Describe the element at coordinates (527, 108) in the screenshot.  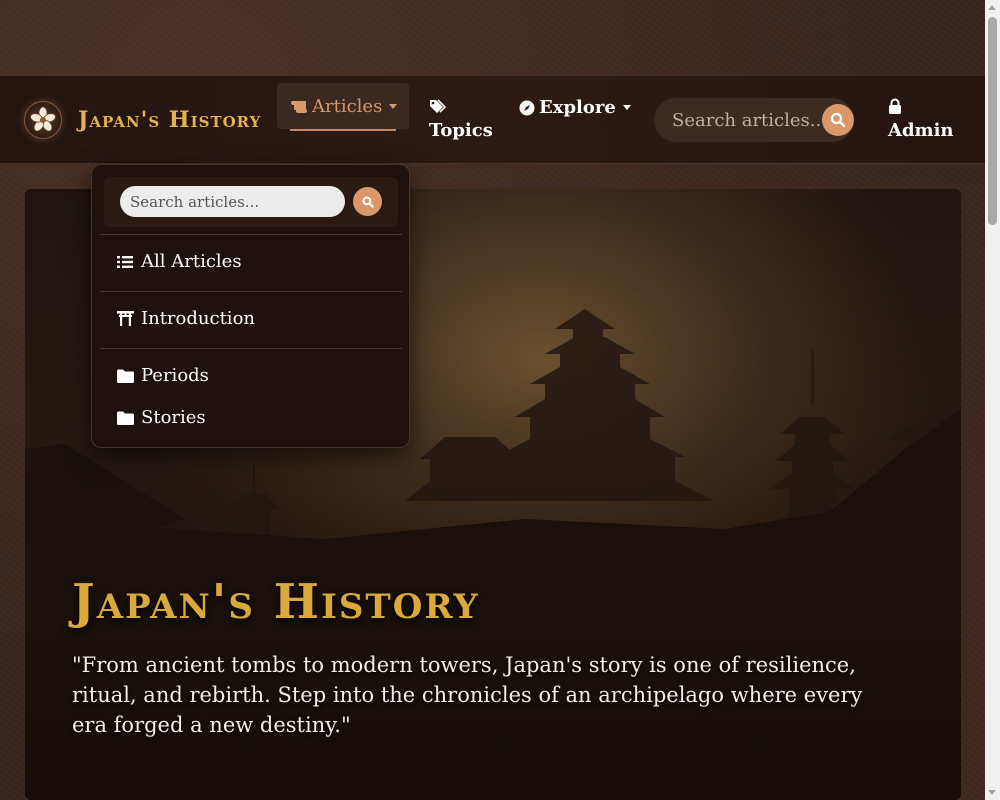
I see `compass-icon` at that location.